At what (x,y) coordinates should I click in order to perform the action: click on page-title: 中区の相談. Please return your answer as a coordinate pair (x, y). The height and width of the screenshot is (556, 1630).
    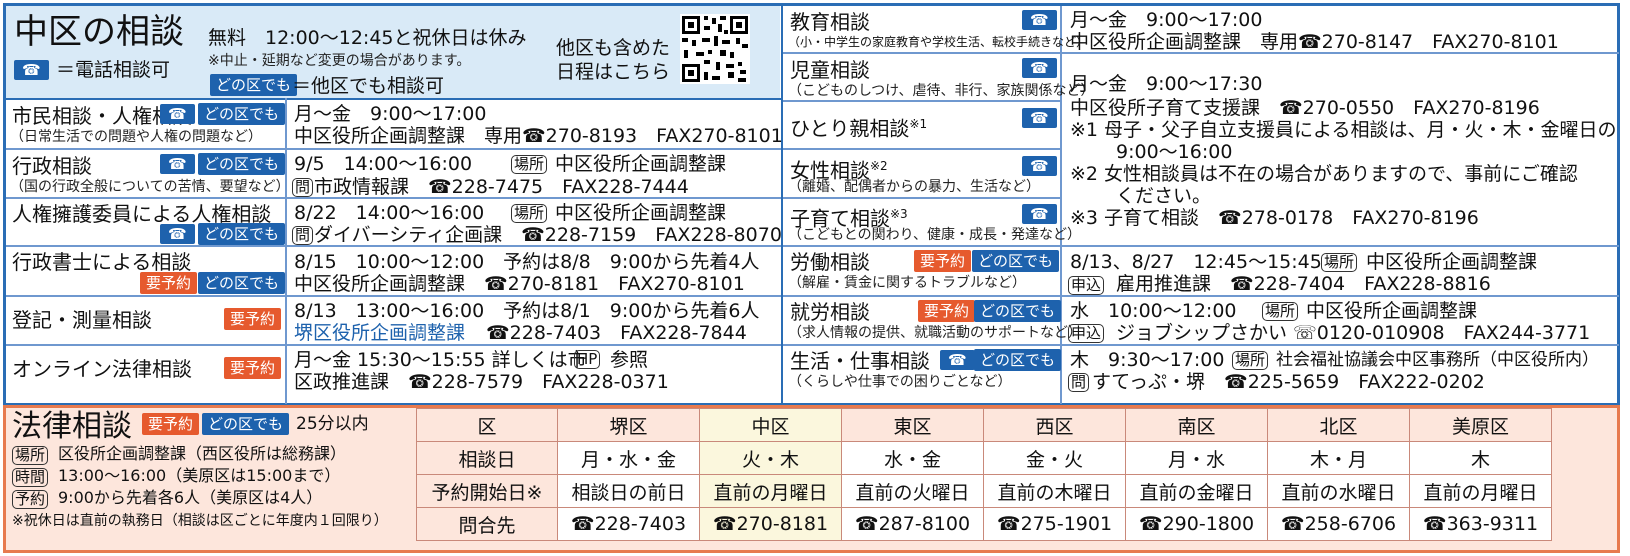
    Looking at the image, I should click on (99, 32).